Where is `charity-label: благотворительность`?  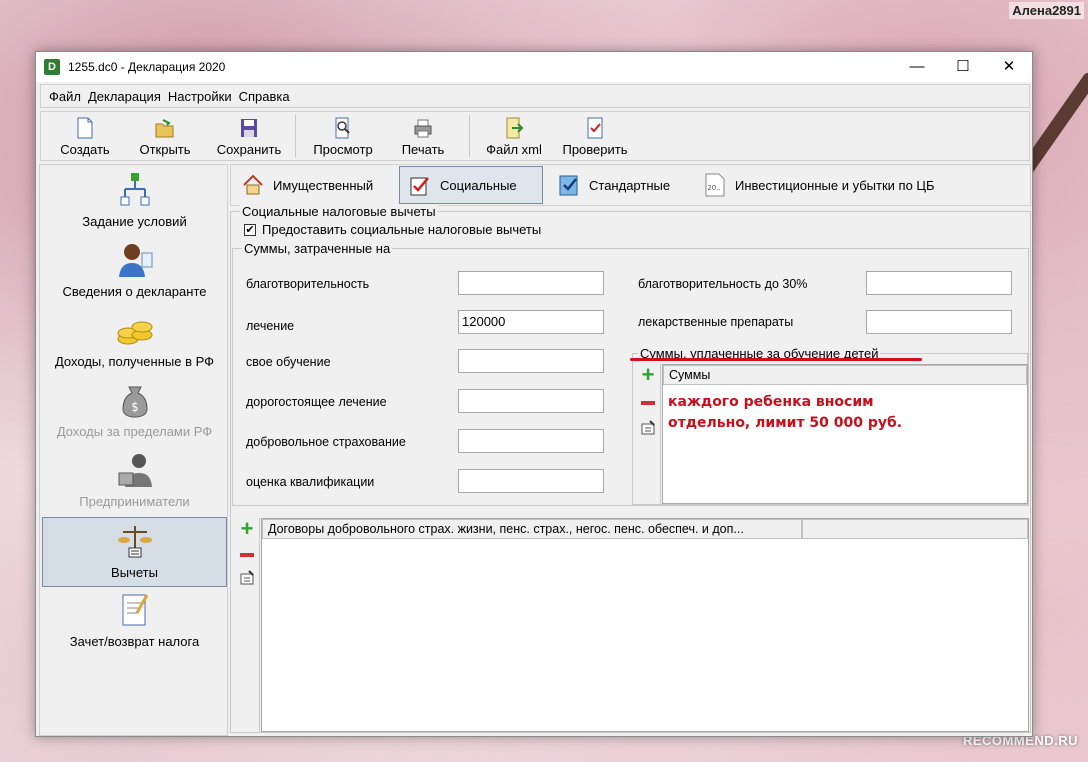 charity-label: благотворительность is located at coordinates (308, 284).